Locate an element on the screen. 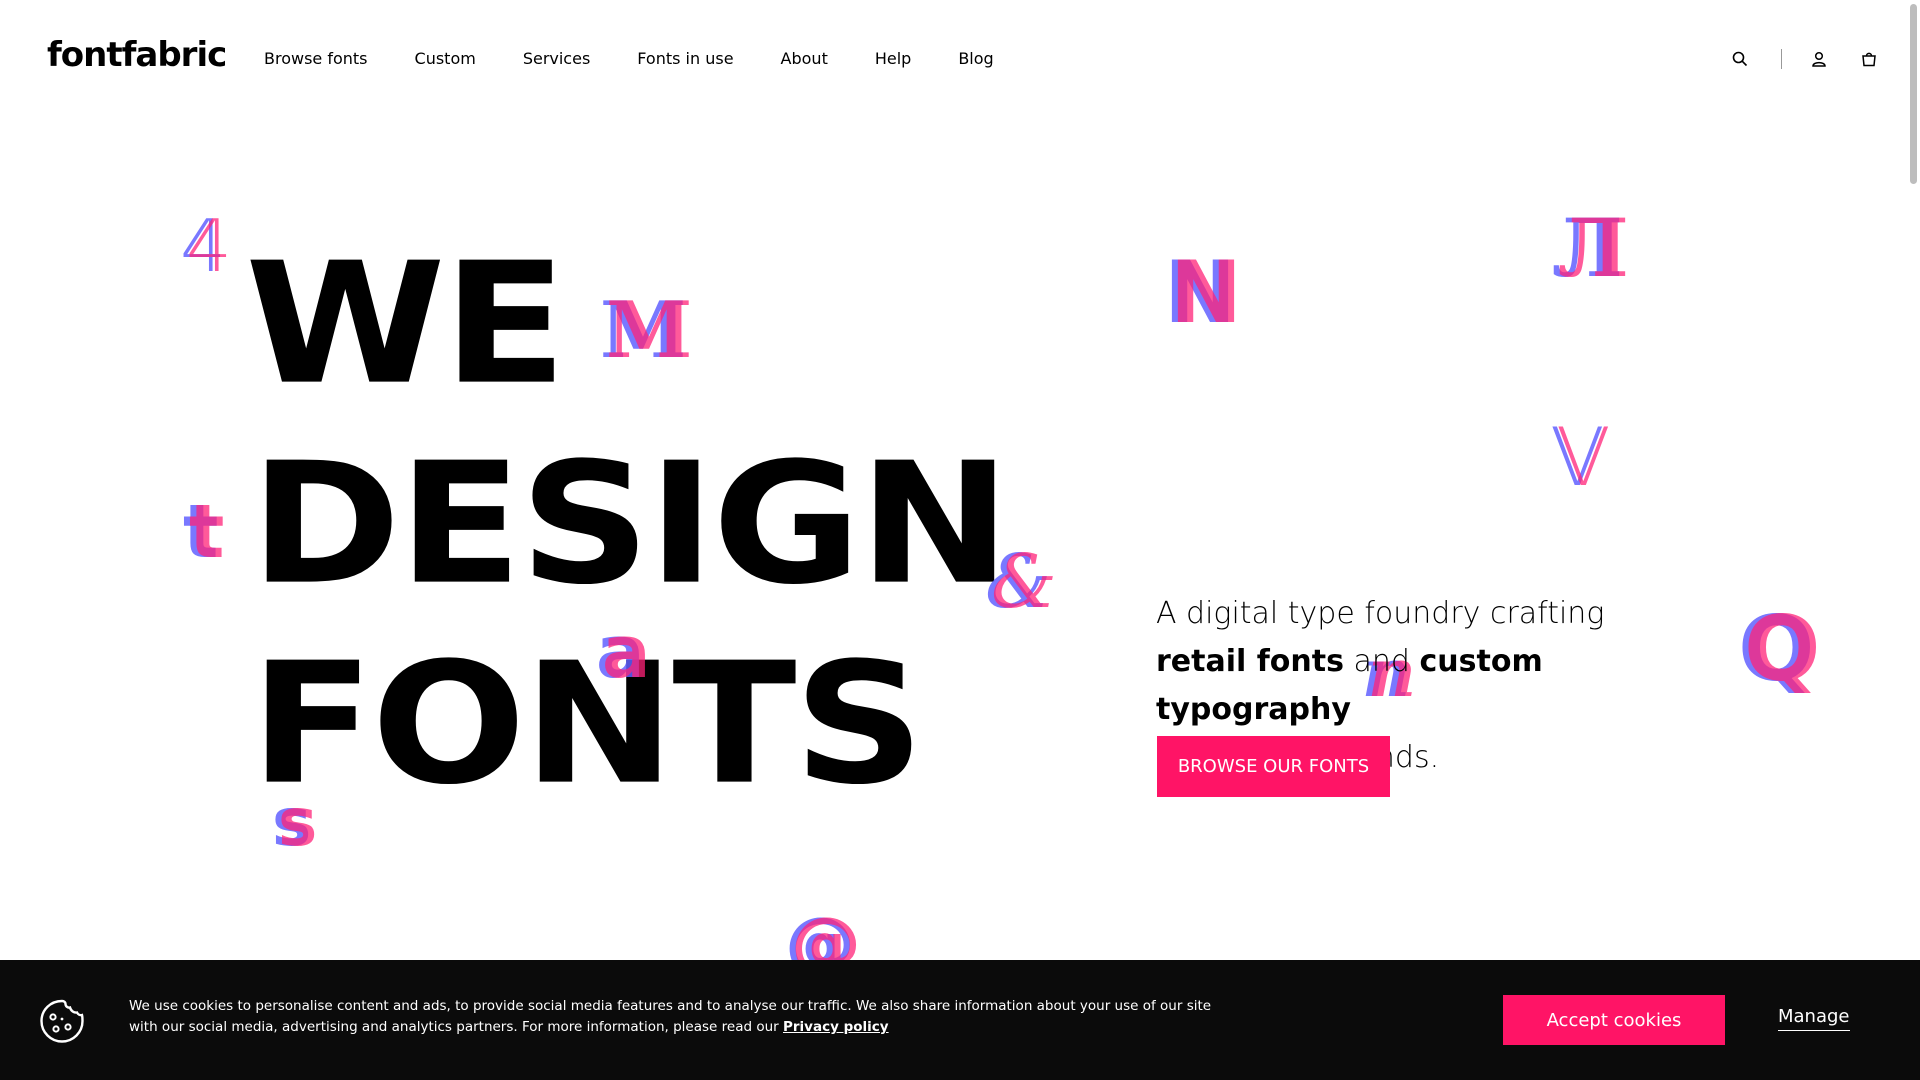 The image size is (1920, 1080). hero-line-2: DESIGN is located at coordinates (630, 524).